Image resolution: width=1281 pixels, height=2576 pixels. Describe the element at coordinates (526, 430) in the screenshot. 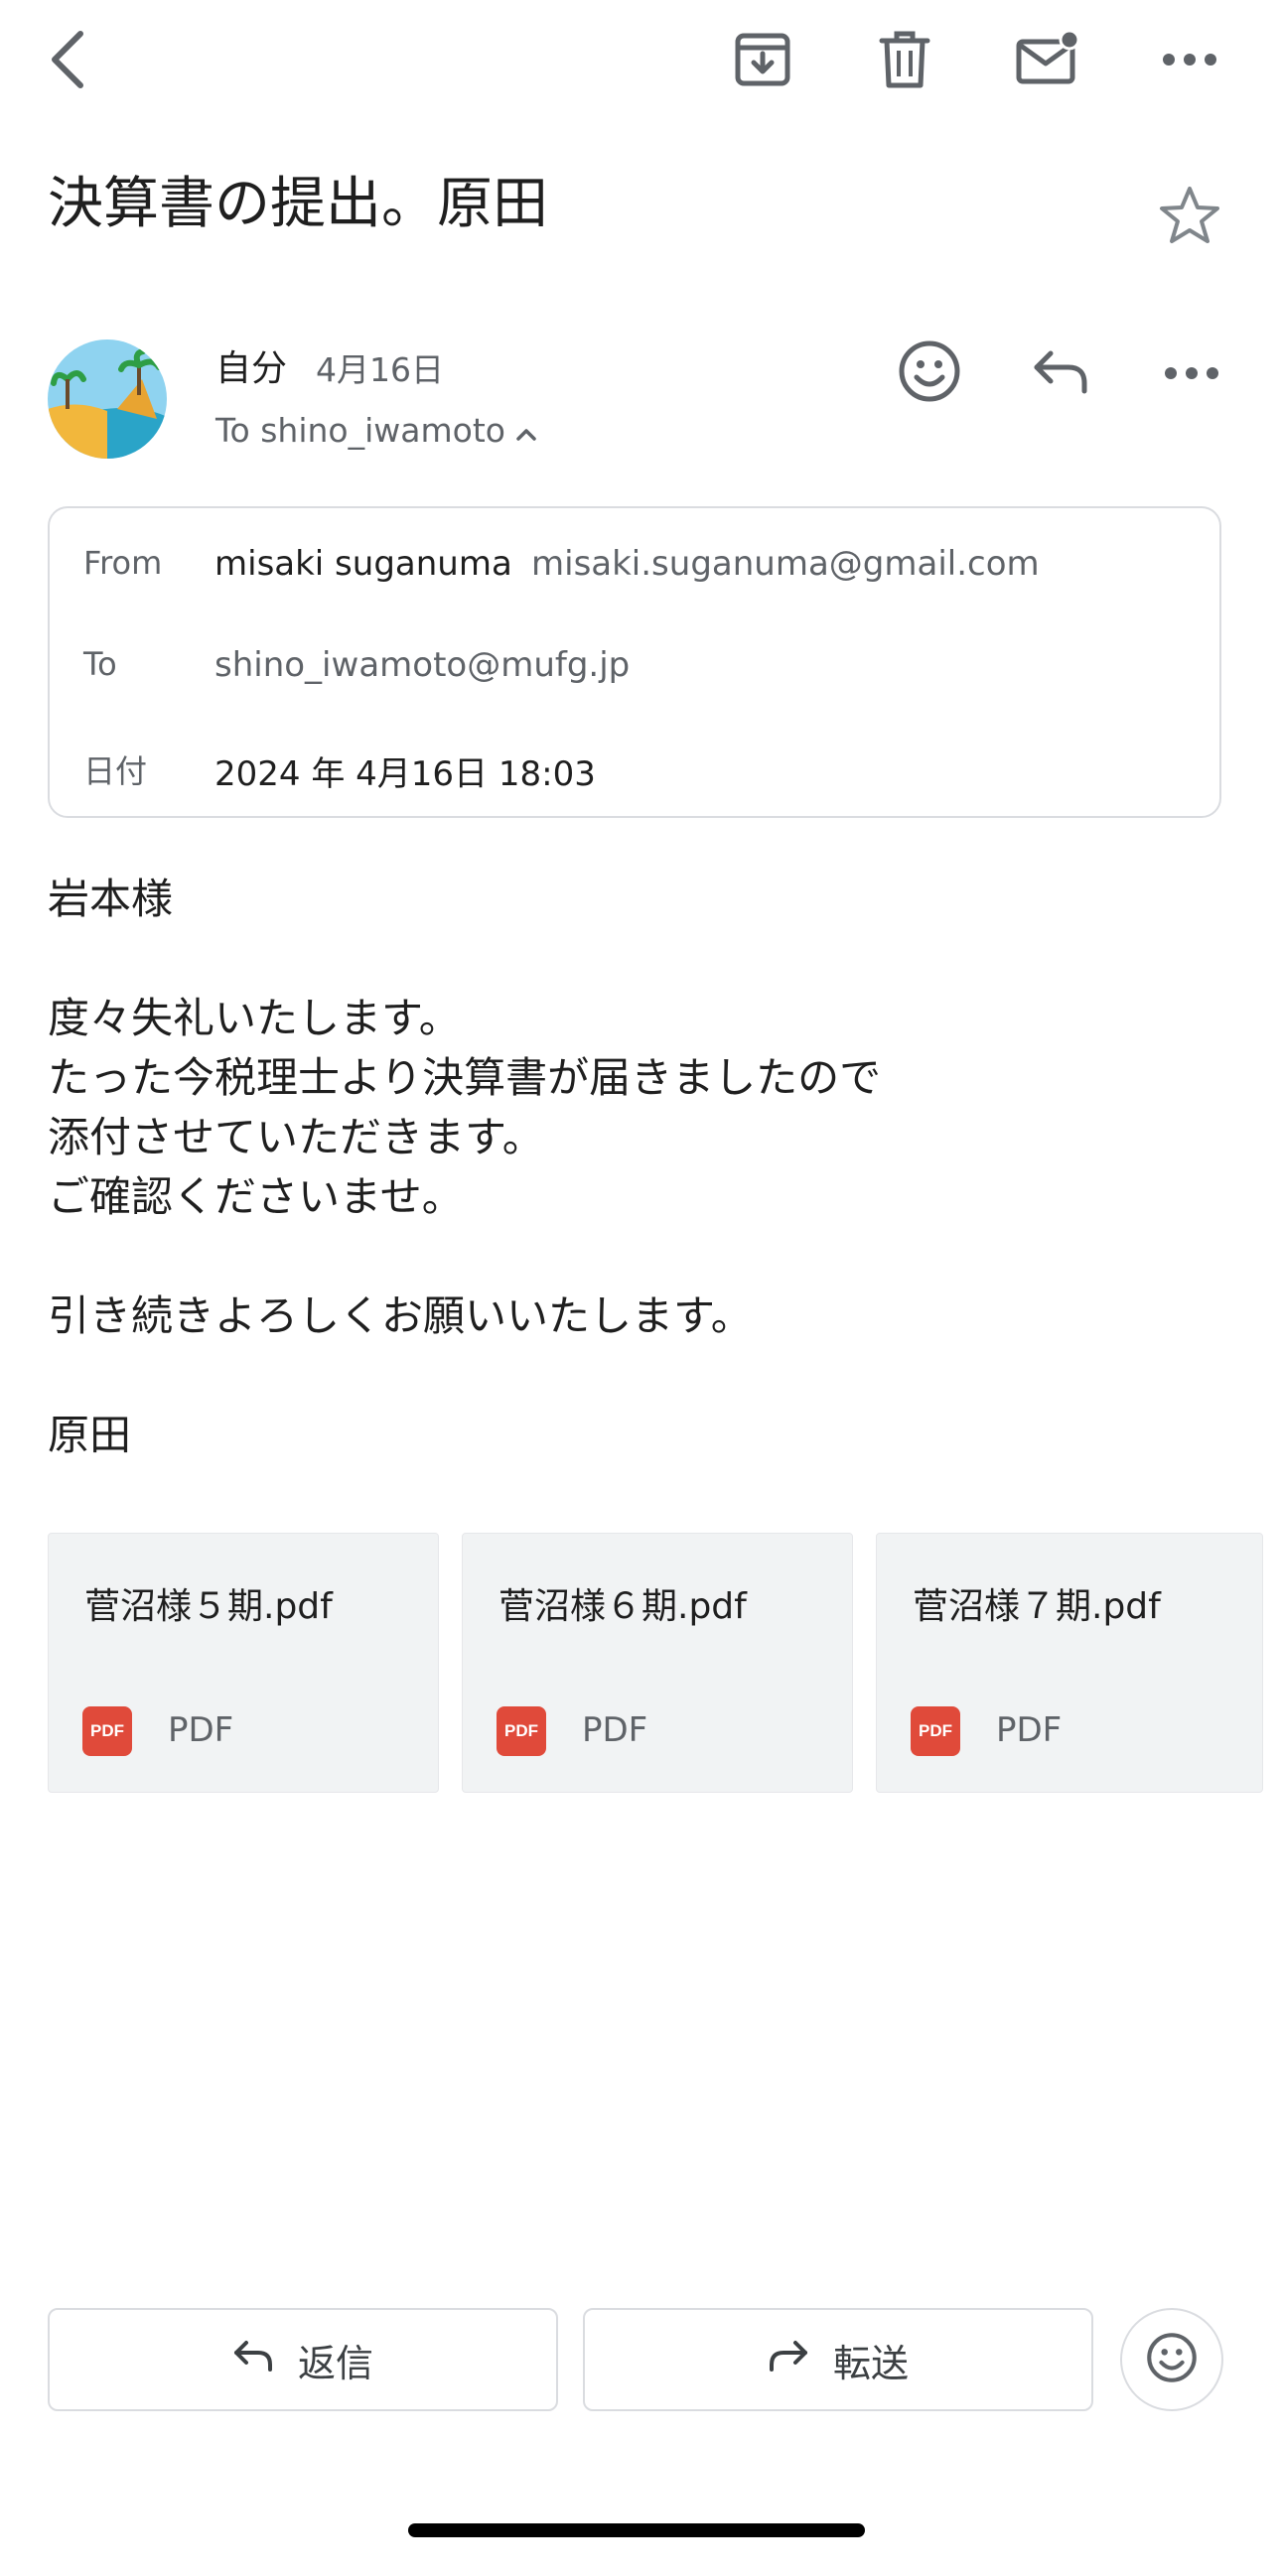

I see `chevron-up-icon` at that location.